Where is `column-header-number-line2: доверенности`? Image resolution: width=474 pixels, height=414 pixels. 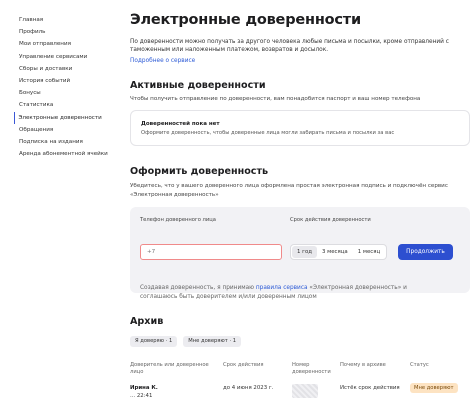 column-header-number-line2: доверенности is located at coordinates (311, 371).